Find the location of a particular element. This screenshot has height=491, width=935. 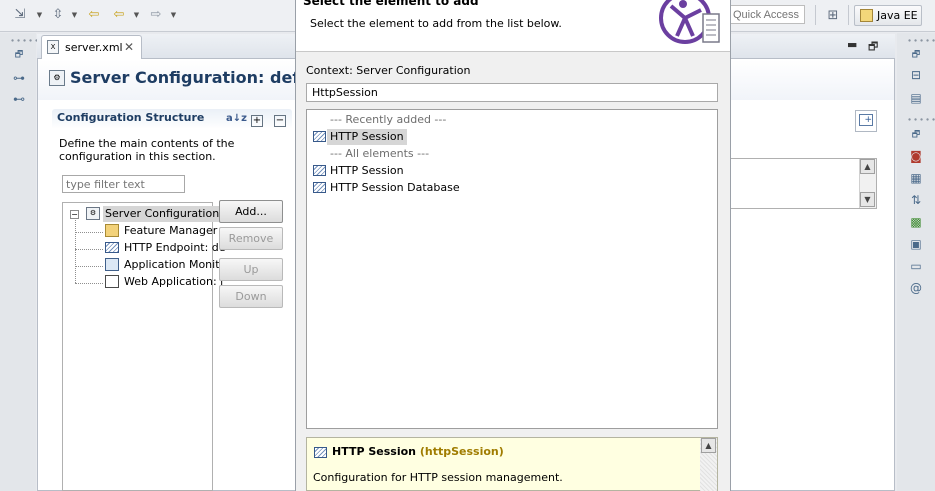

minimize-icon: ▬ is located at coordinates (852, 44).